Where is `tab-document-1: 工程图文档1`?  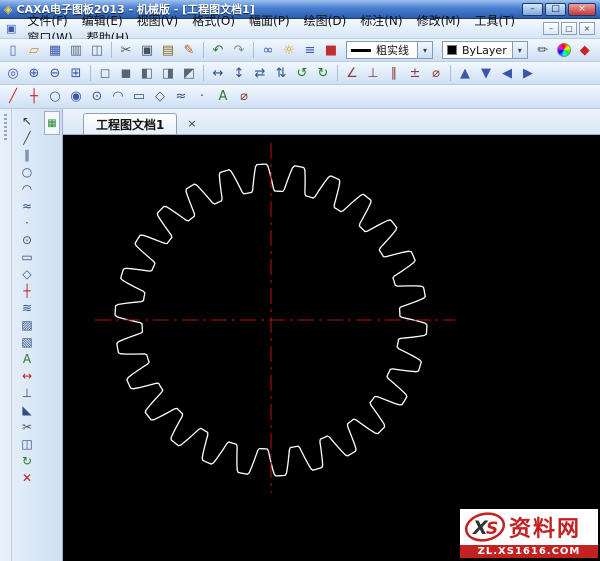
tab-document-1: 工程图文档1 is located at coordinates (130, 123).